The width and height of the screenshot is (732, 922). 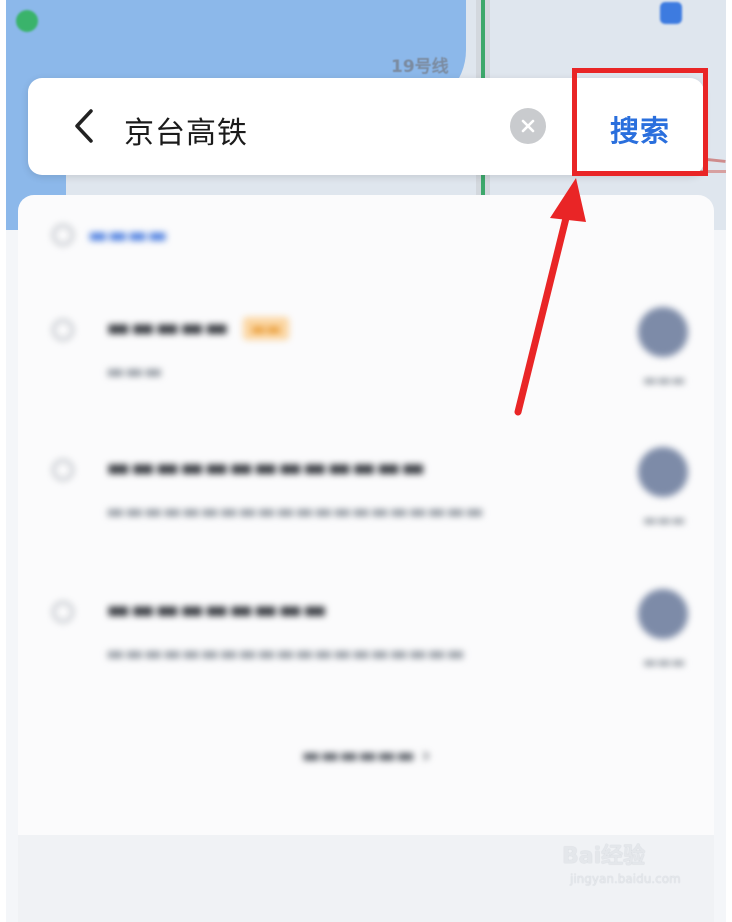 I want to click on result-subtitle: ▬▬▬▬▬▬▬▬▬▬▬▬▬▬▬▬▬▬▬, so click(x=286, y=653).